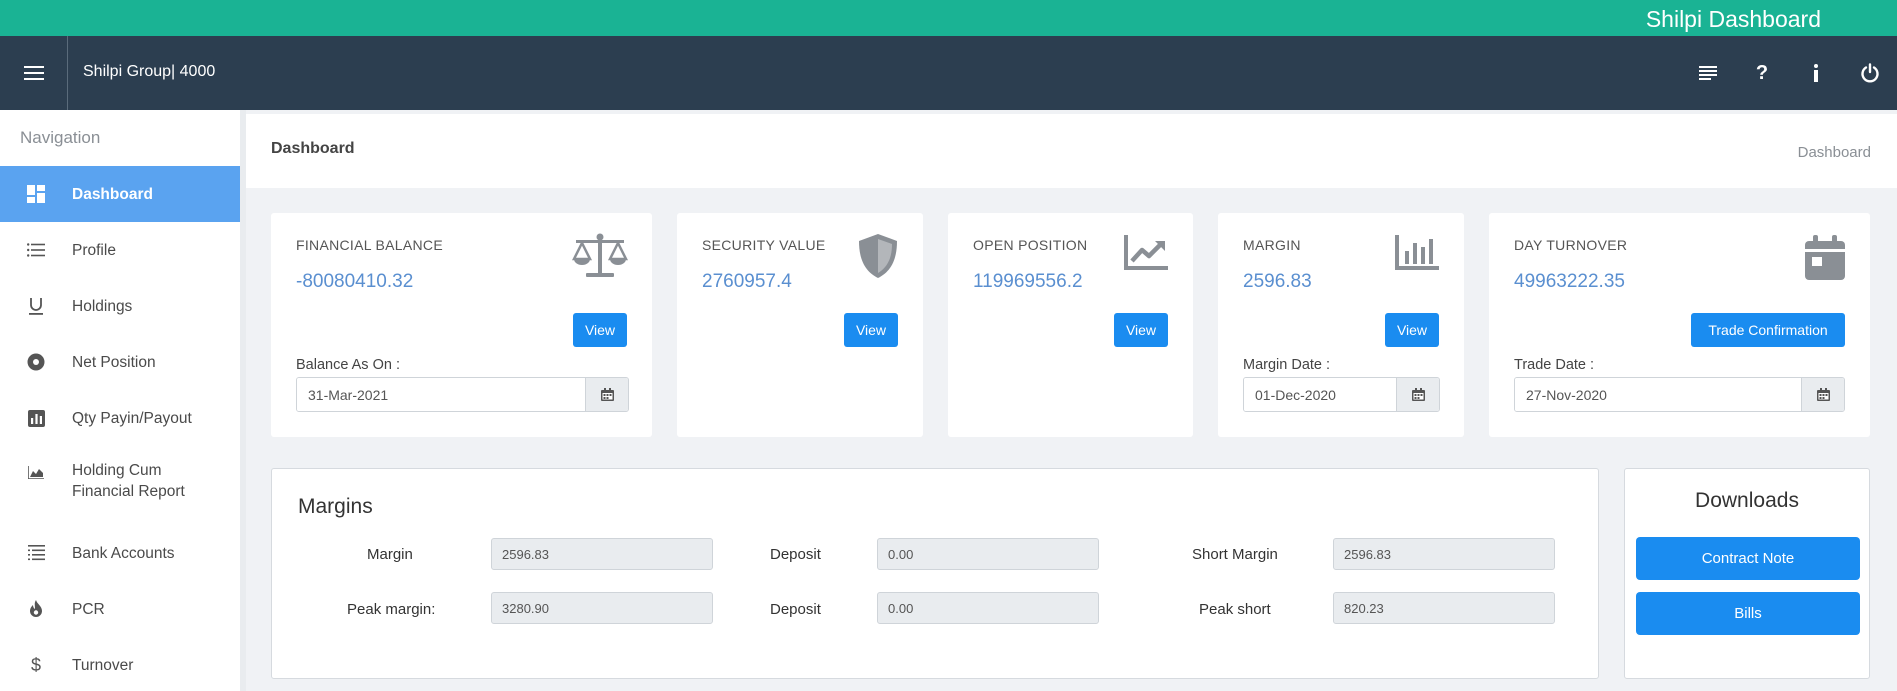 The image size is (1897, 691). Describe the element at coordinates (1277, 281) in the screenshot. I see `card-value: 2596.83` at that location.